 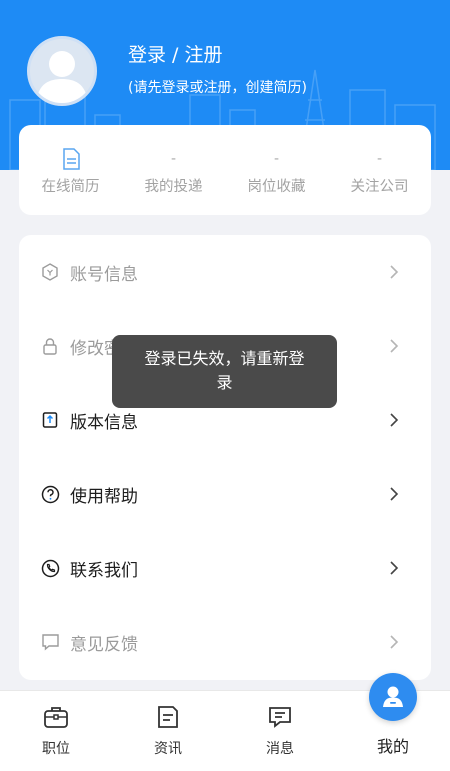 What do you see at coordinates (276, 187) in the screenshot?
I see `stat-label: 岗位收藏` at bounding box center [276, 187].